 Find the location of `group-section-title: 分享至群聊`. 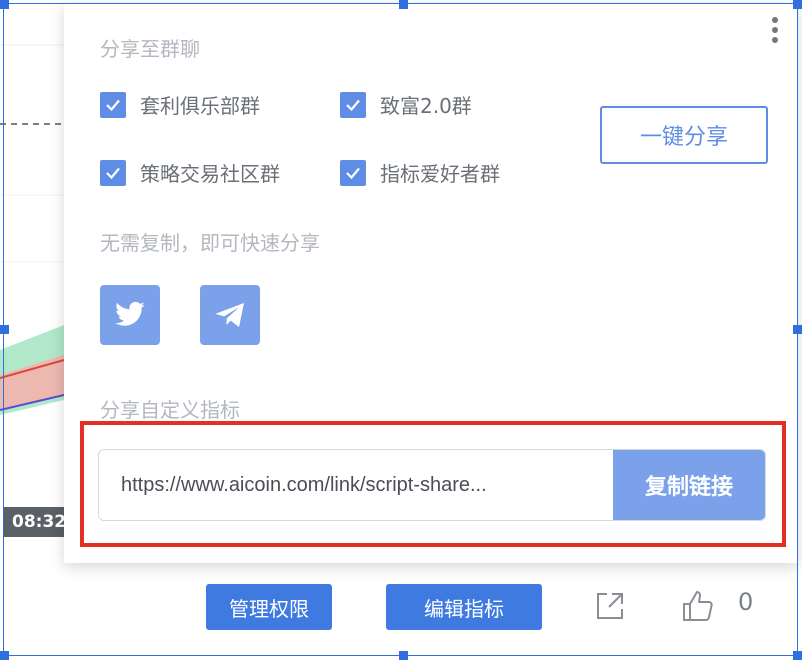

group-section-title: 分享至群聊 is located at coordinates (150, 49).